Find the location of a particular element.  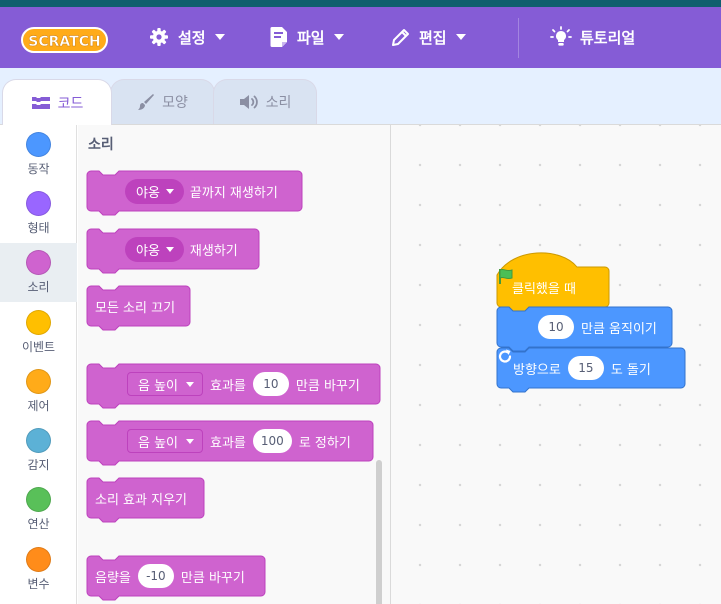

category-label: 소리 is located at coordinates (38, 287).